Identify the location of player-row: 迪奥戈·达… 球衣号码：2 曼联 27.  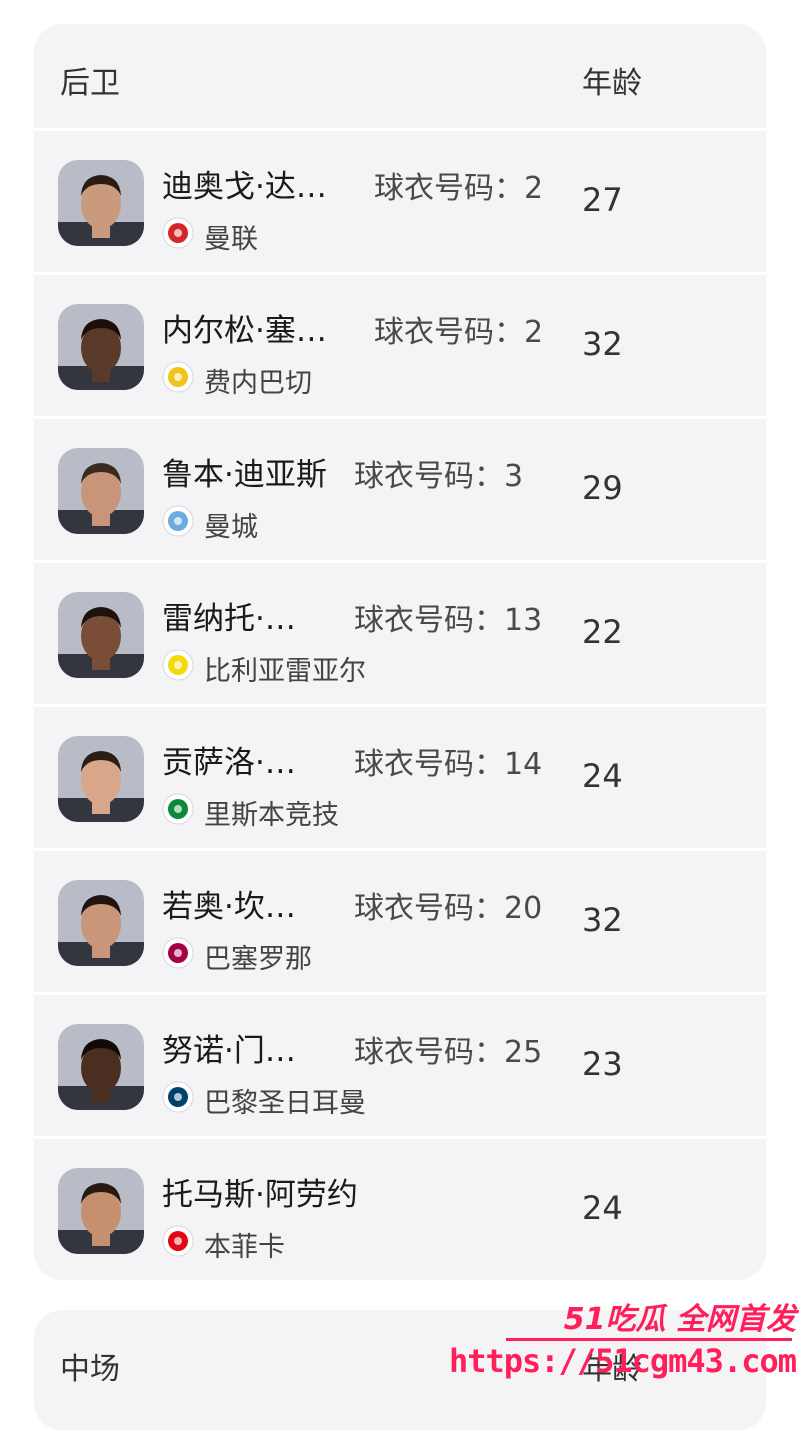
(400, 198).